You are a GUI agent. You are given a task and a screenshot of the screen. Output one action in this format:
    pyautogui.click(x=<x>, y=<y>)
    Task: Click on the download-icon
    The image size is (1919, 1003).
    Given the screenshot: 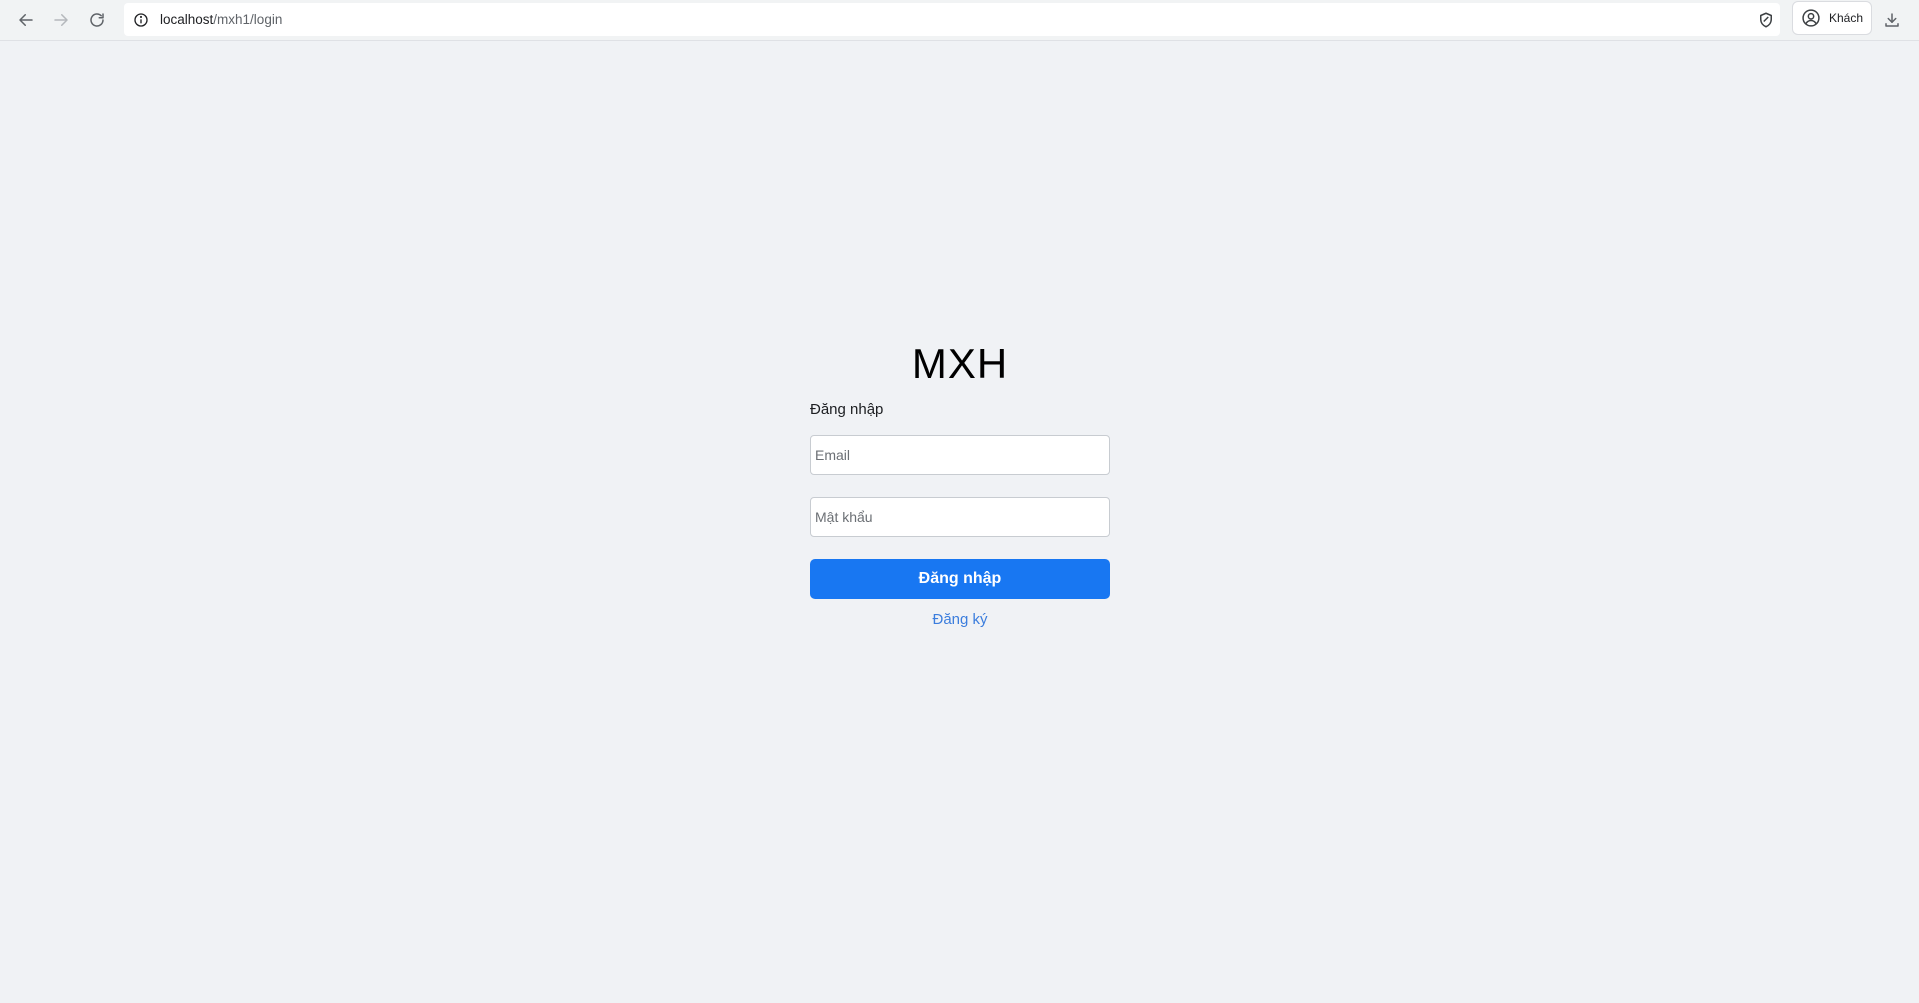 What is the action you would take?
    pyautogui.click(x=1892, y=20)
    